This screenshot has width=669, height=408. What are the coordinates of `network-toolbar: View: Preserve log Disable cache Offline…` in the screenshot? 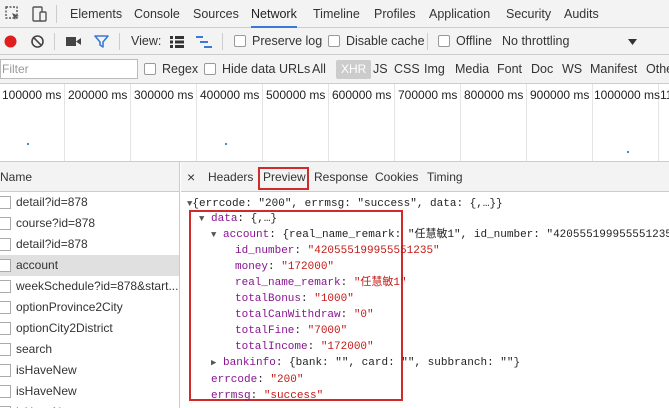 It's located at (334, 41).